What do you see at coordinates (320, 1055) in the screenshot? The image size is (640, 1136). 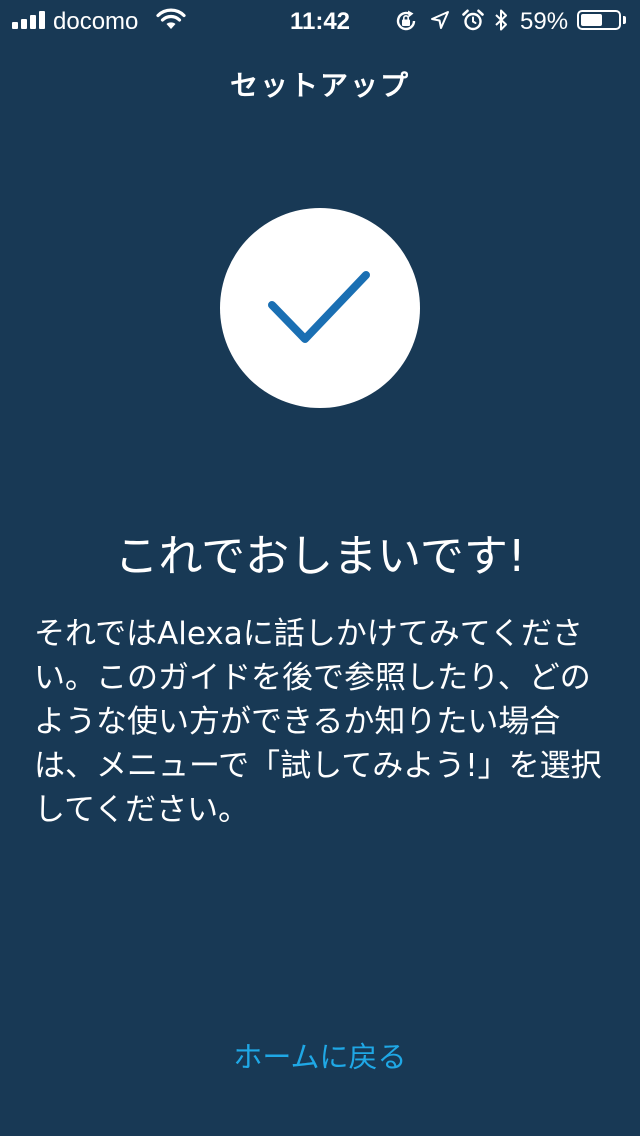 I see `back-to-home-link: ホームに戻る` at bounding box center [320, 1055].